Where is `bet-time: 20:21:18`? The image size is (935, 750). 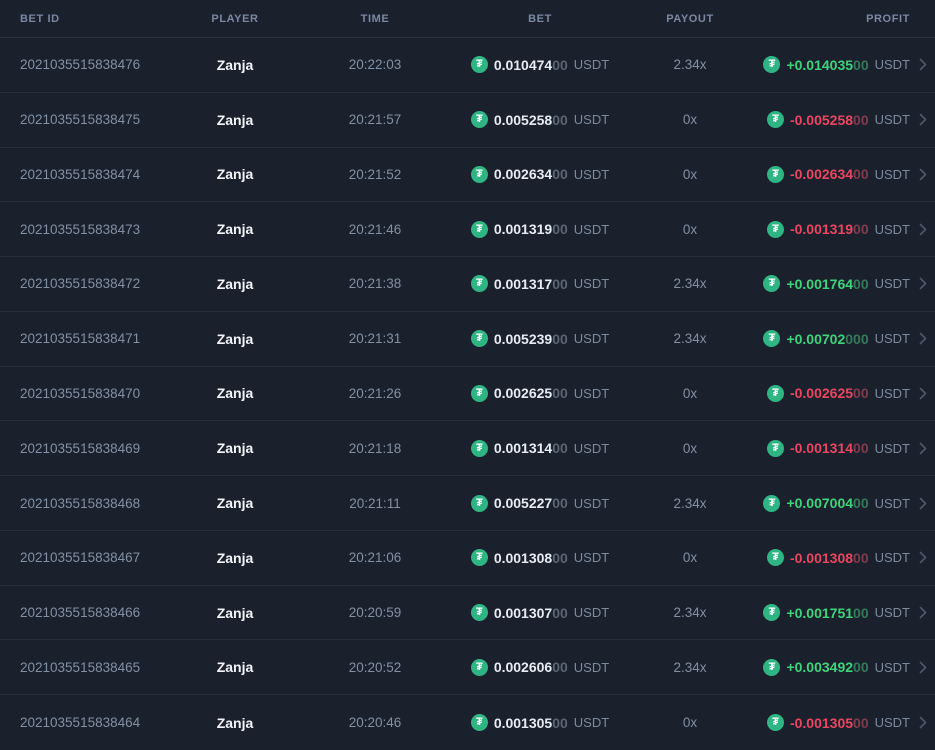 bet-time: 20:21:18 is located at coordinates (375, 448).